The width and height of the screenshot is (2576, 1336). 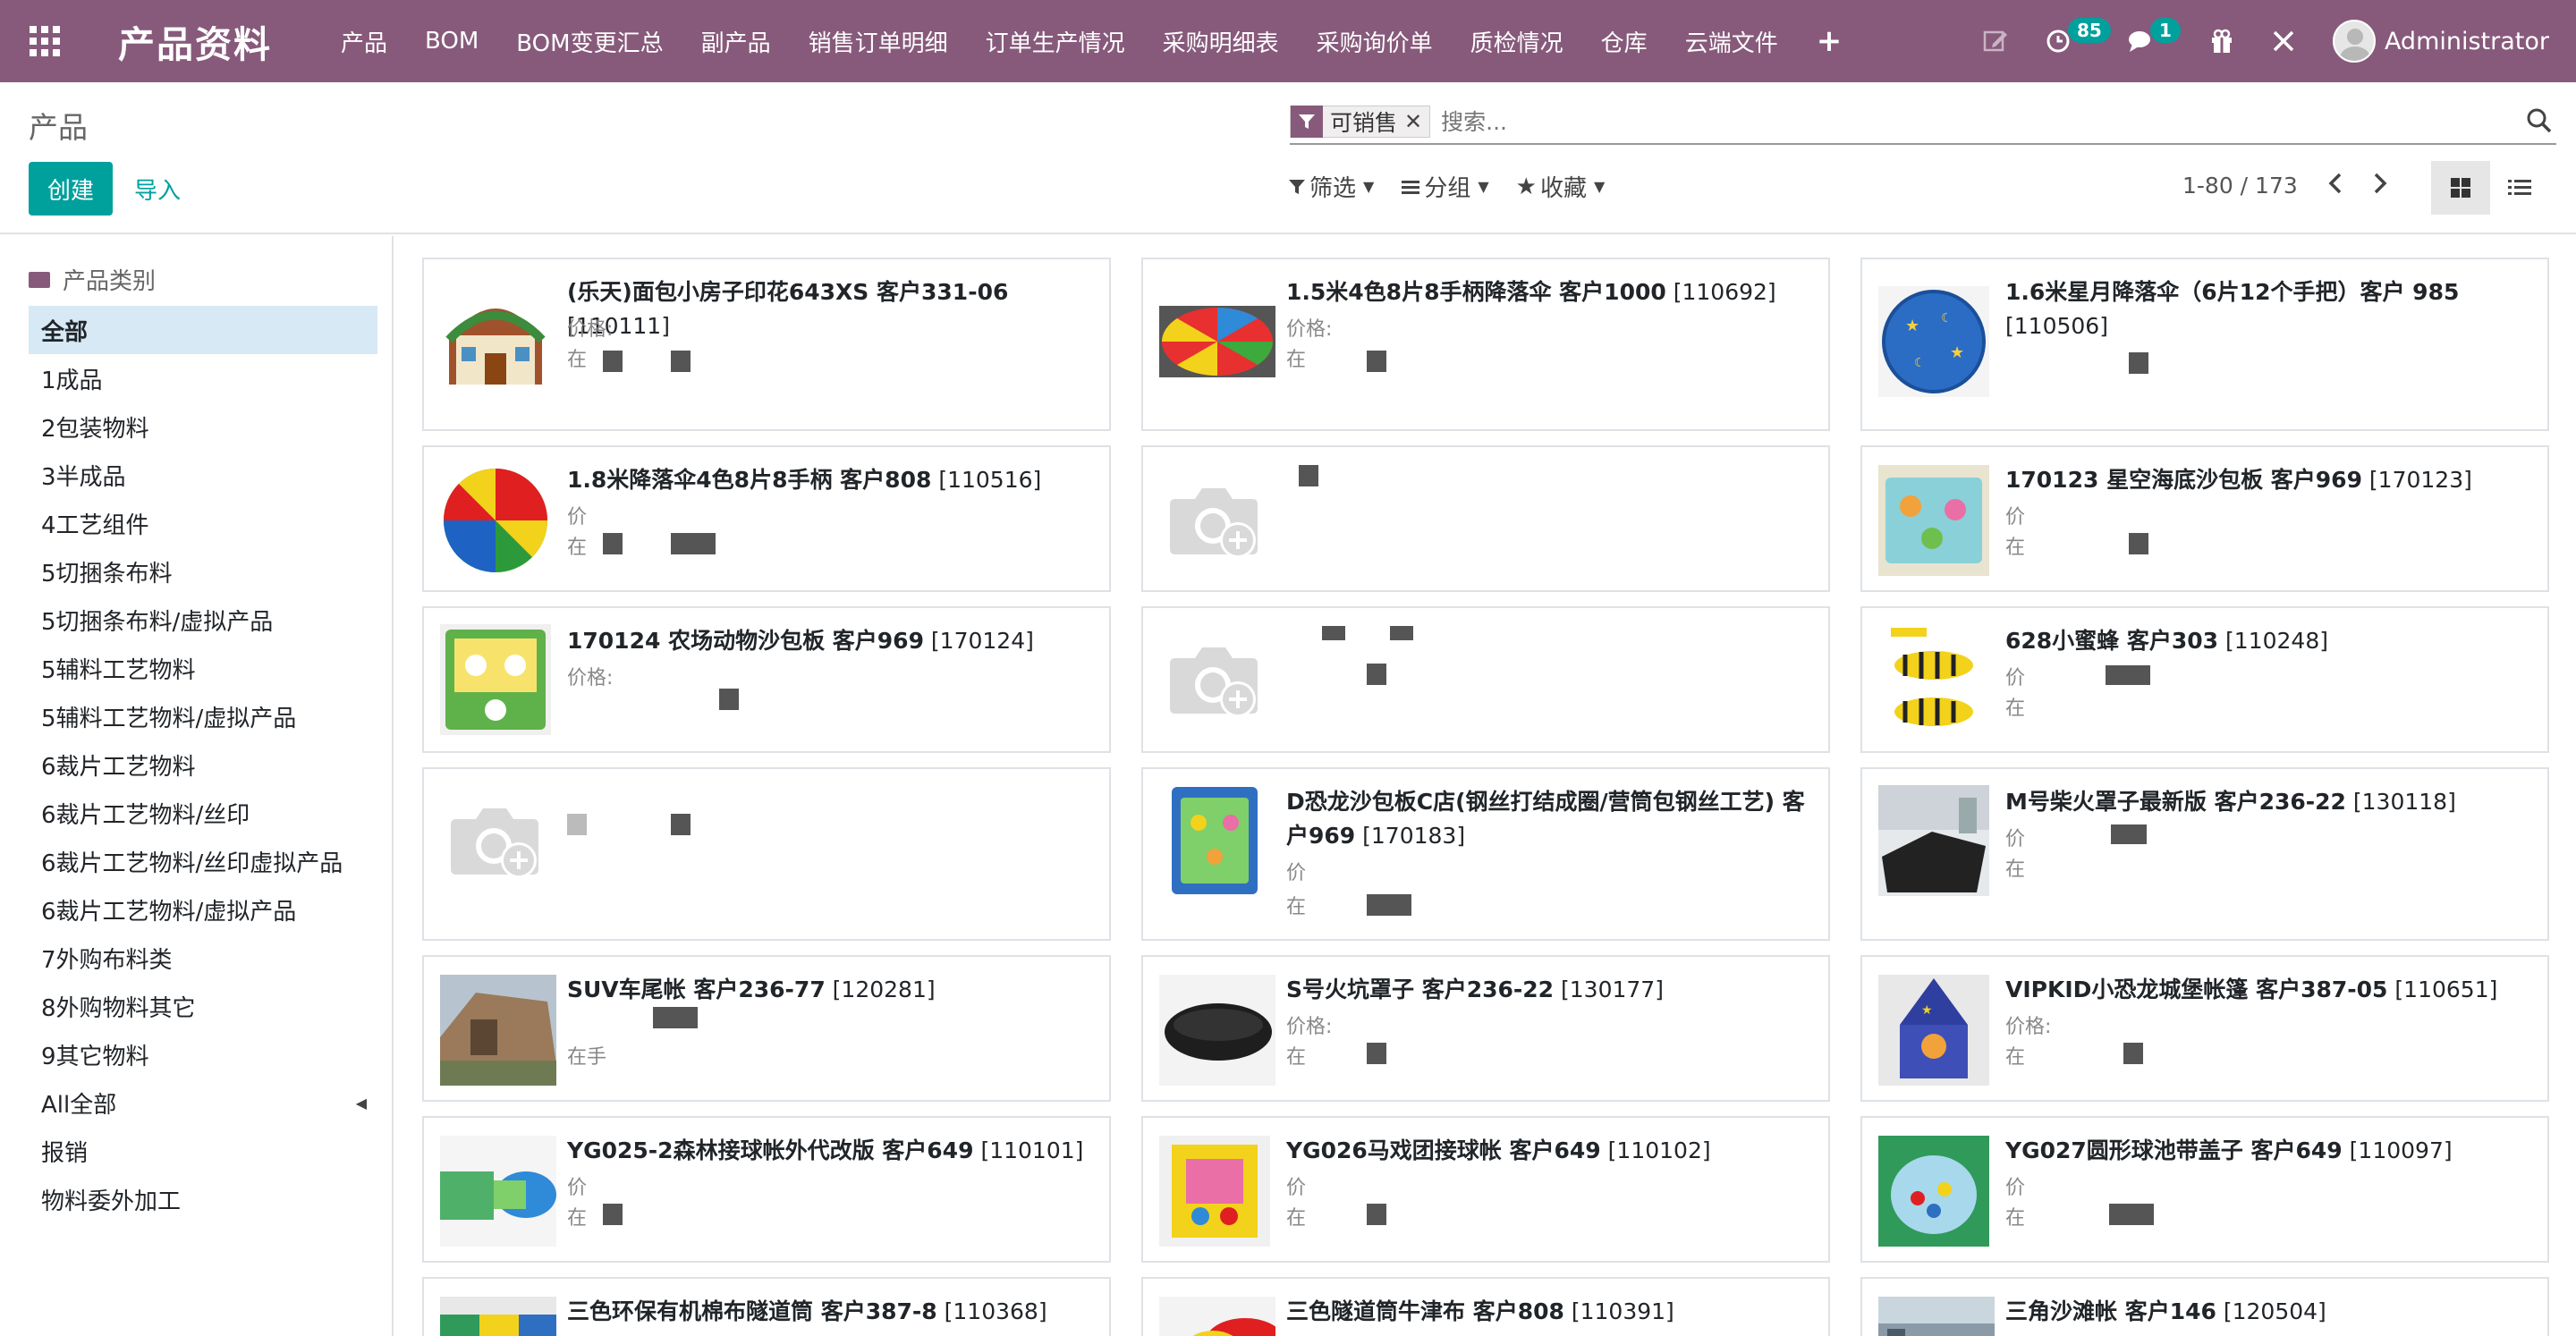 I want to click on search-bar: 可销售 ✕, so click(x=1923, y=123).